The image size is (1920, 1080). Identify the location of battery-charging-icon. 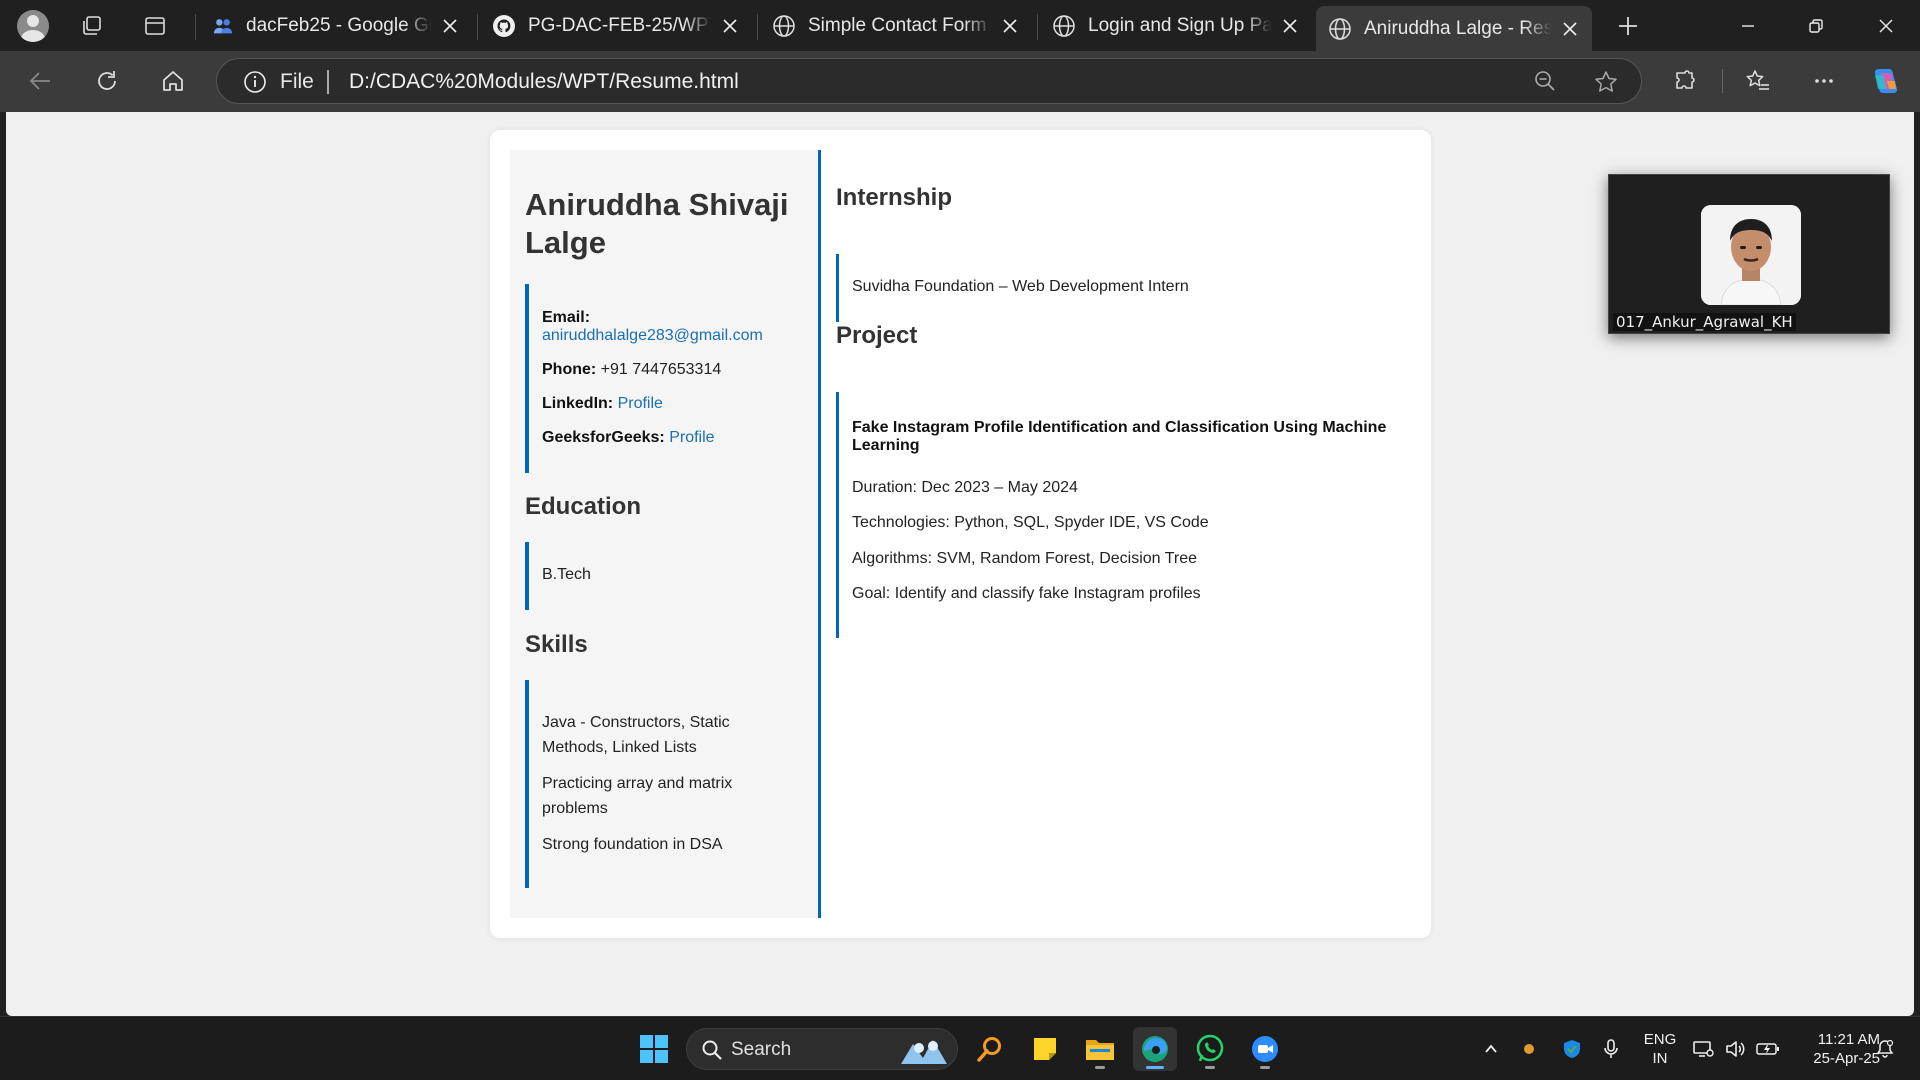
(1767, 1049).